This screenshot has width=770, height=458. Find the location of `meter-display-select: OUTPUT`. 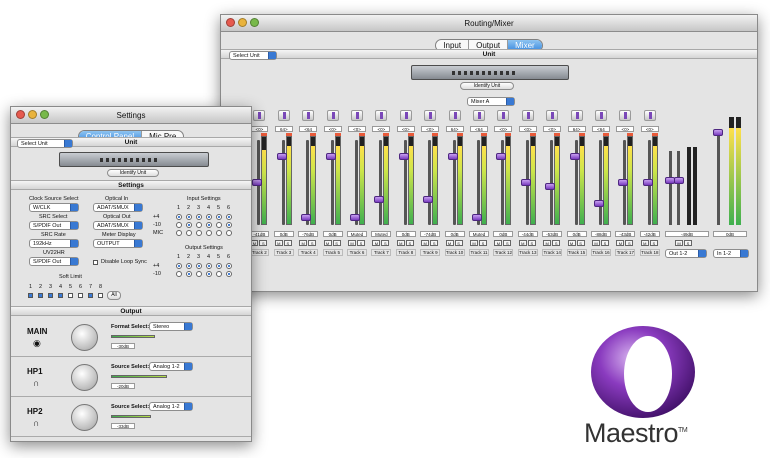

meter-display-select: OUTPUT is located at coordinates (118, 243).